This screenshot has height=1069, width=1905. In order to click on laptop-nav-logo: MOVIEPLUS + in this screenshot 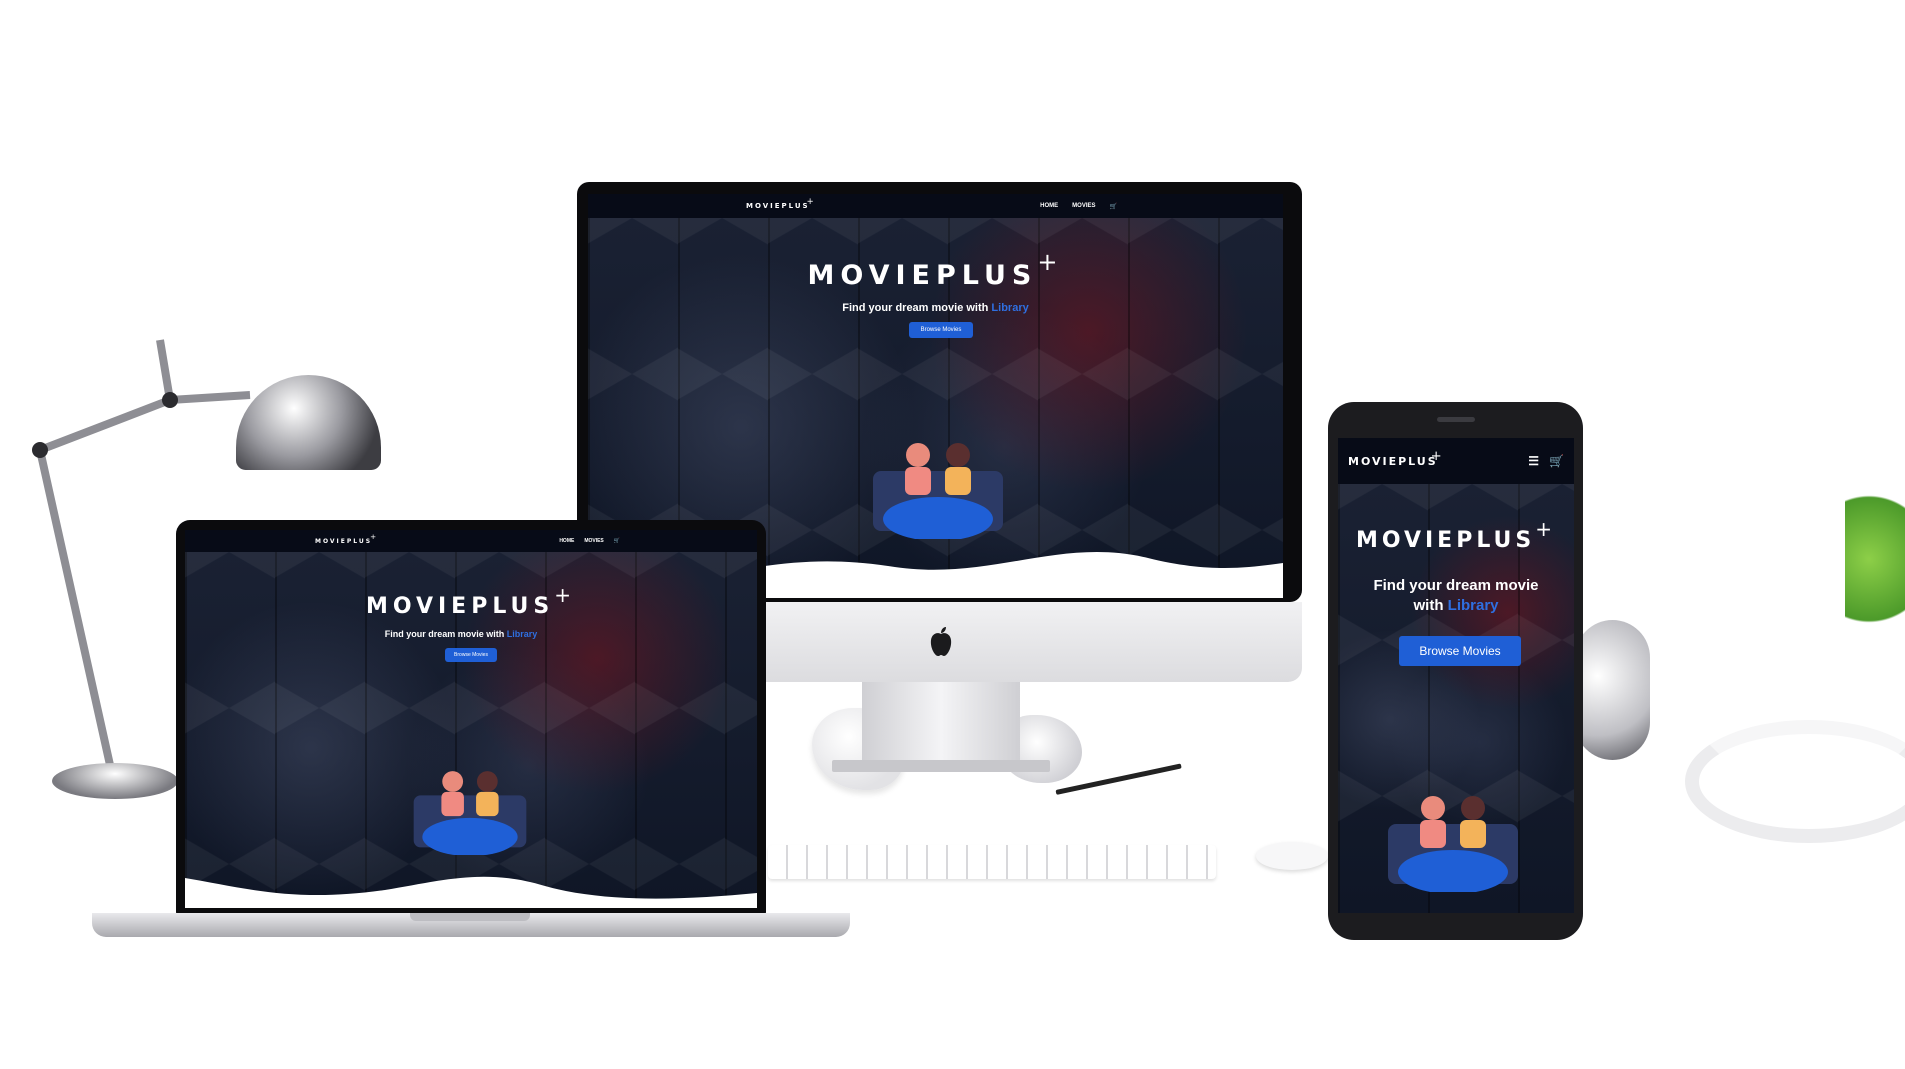, I will do `click(345, 538)`.